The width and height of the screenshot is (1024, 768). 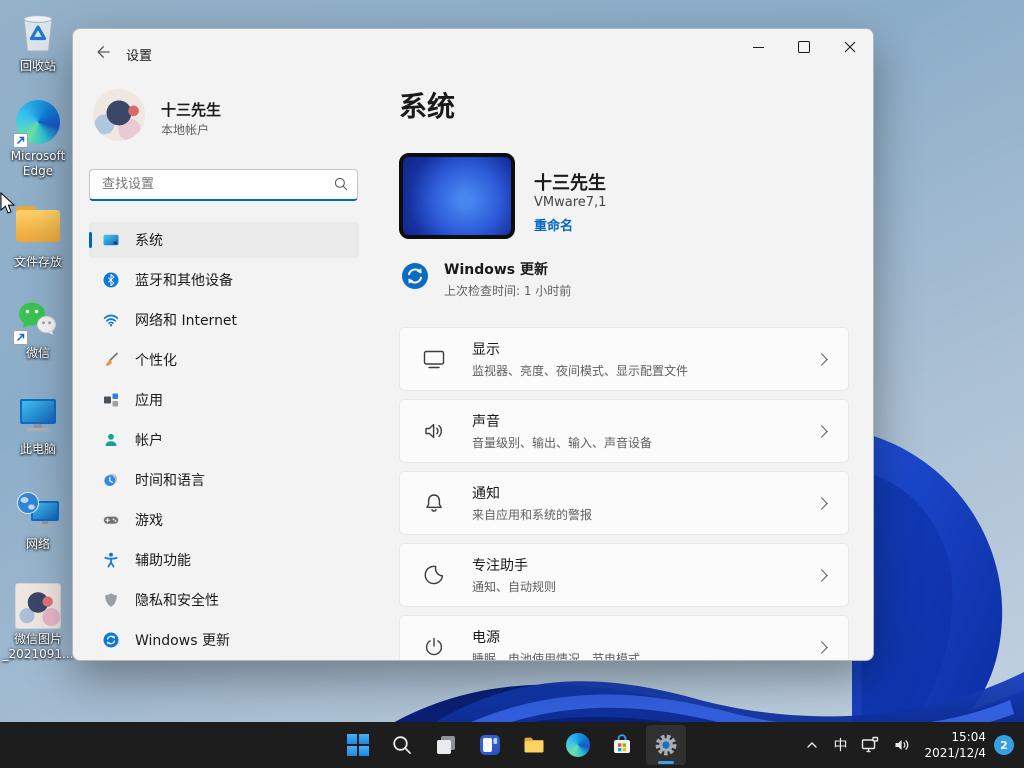 What do you see at coordinates (111, 480) in the screenshot?
I see `time-language-clock-icon` at bounding box center [111, 480].